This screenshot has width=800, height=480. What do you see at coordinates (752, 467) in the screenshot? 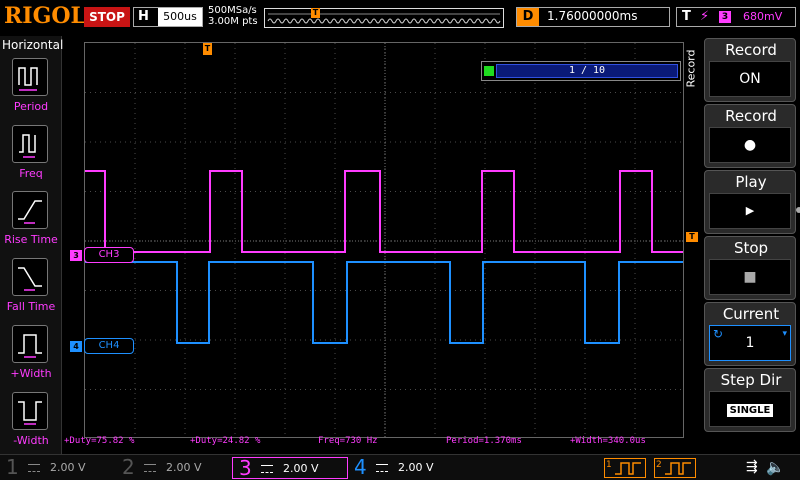
I see `usb-icon: ⇶` at bounding box center [752, 467].